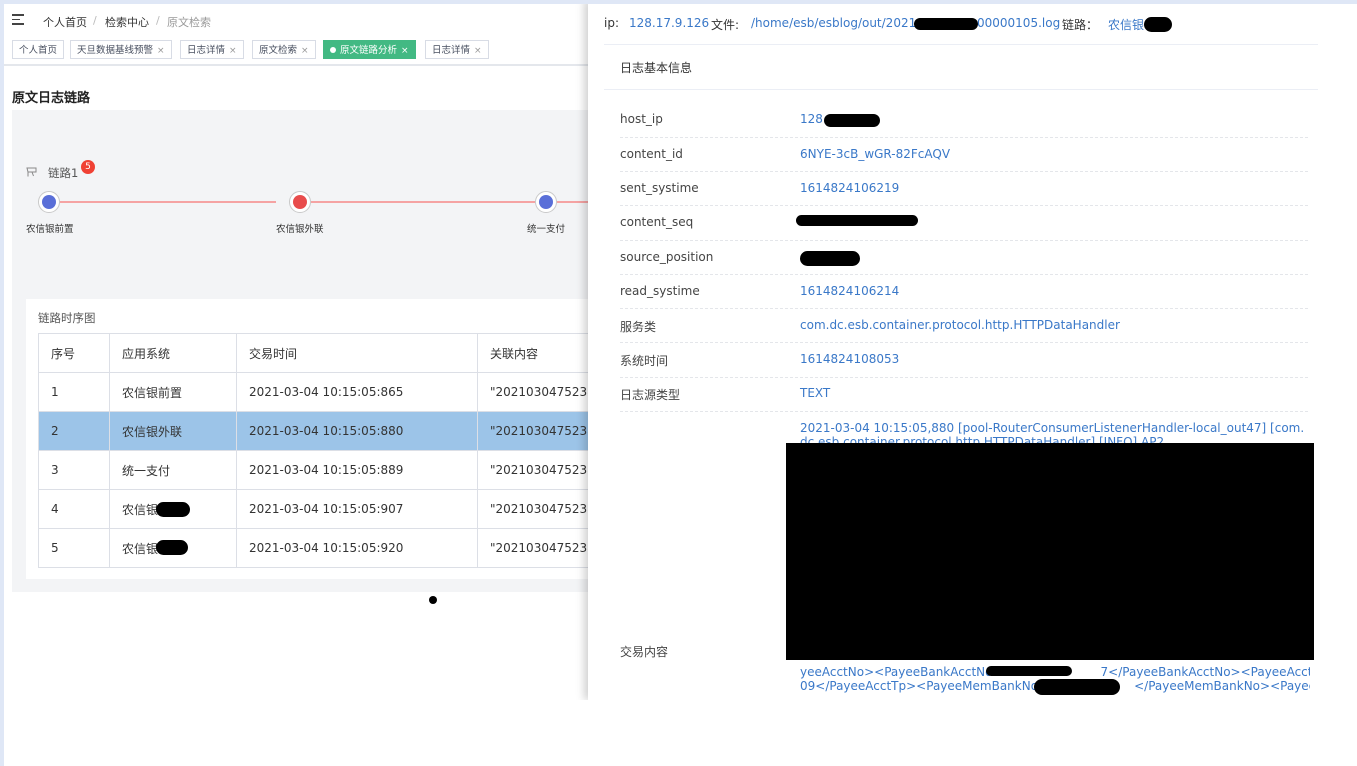  What do you see at coordinates (357, 392) in the screenshot?
I see `cell-time: 2021-03-04 10:15:05:865` at bounding box center [357, 392].